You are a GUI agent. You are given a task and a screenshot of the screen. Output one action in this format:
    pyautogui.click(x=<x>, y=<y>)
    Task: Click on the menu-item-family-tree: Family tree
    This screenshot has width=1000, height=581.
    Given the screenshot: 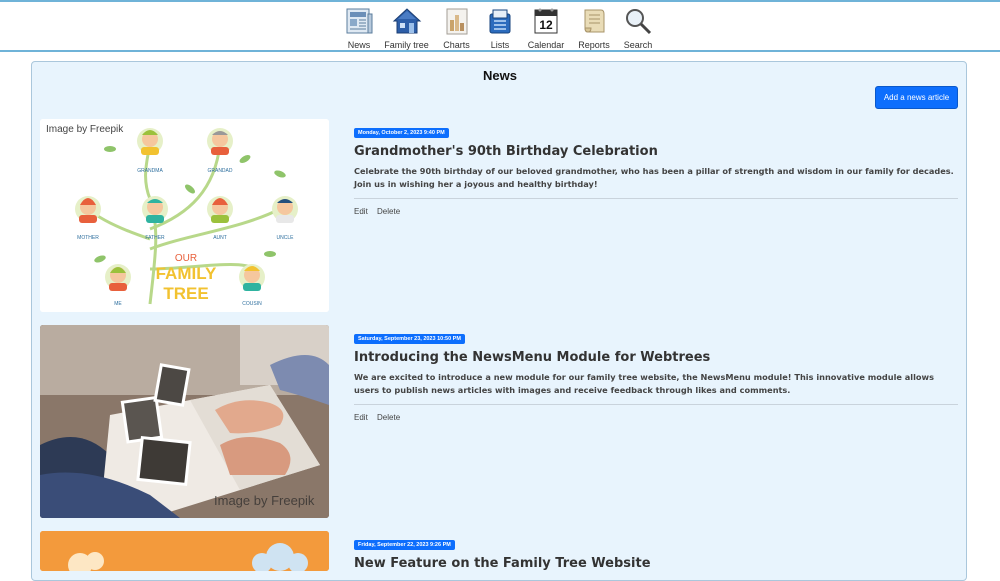 What is the action you would take?
    pyautogui.click(x=406, y=28)
    